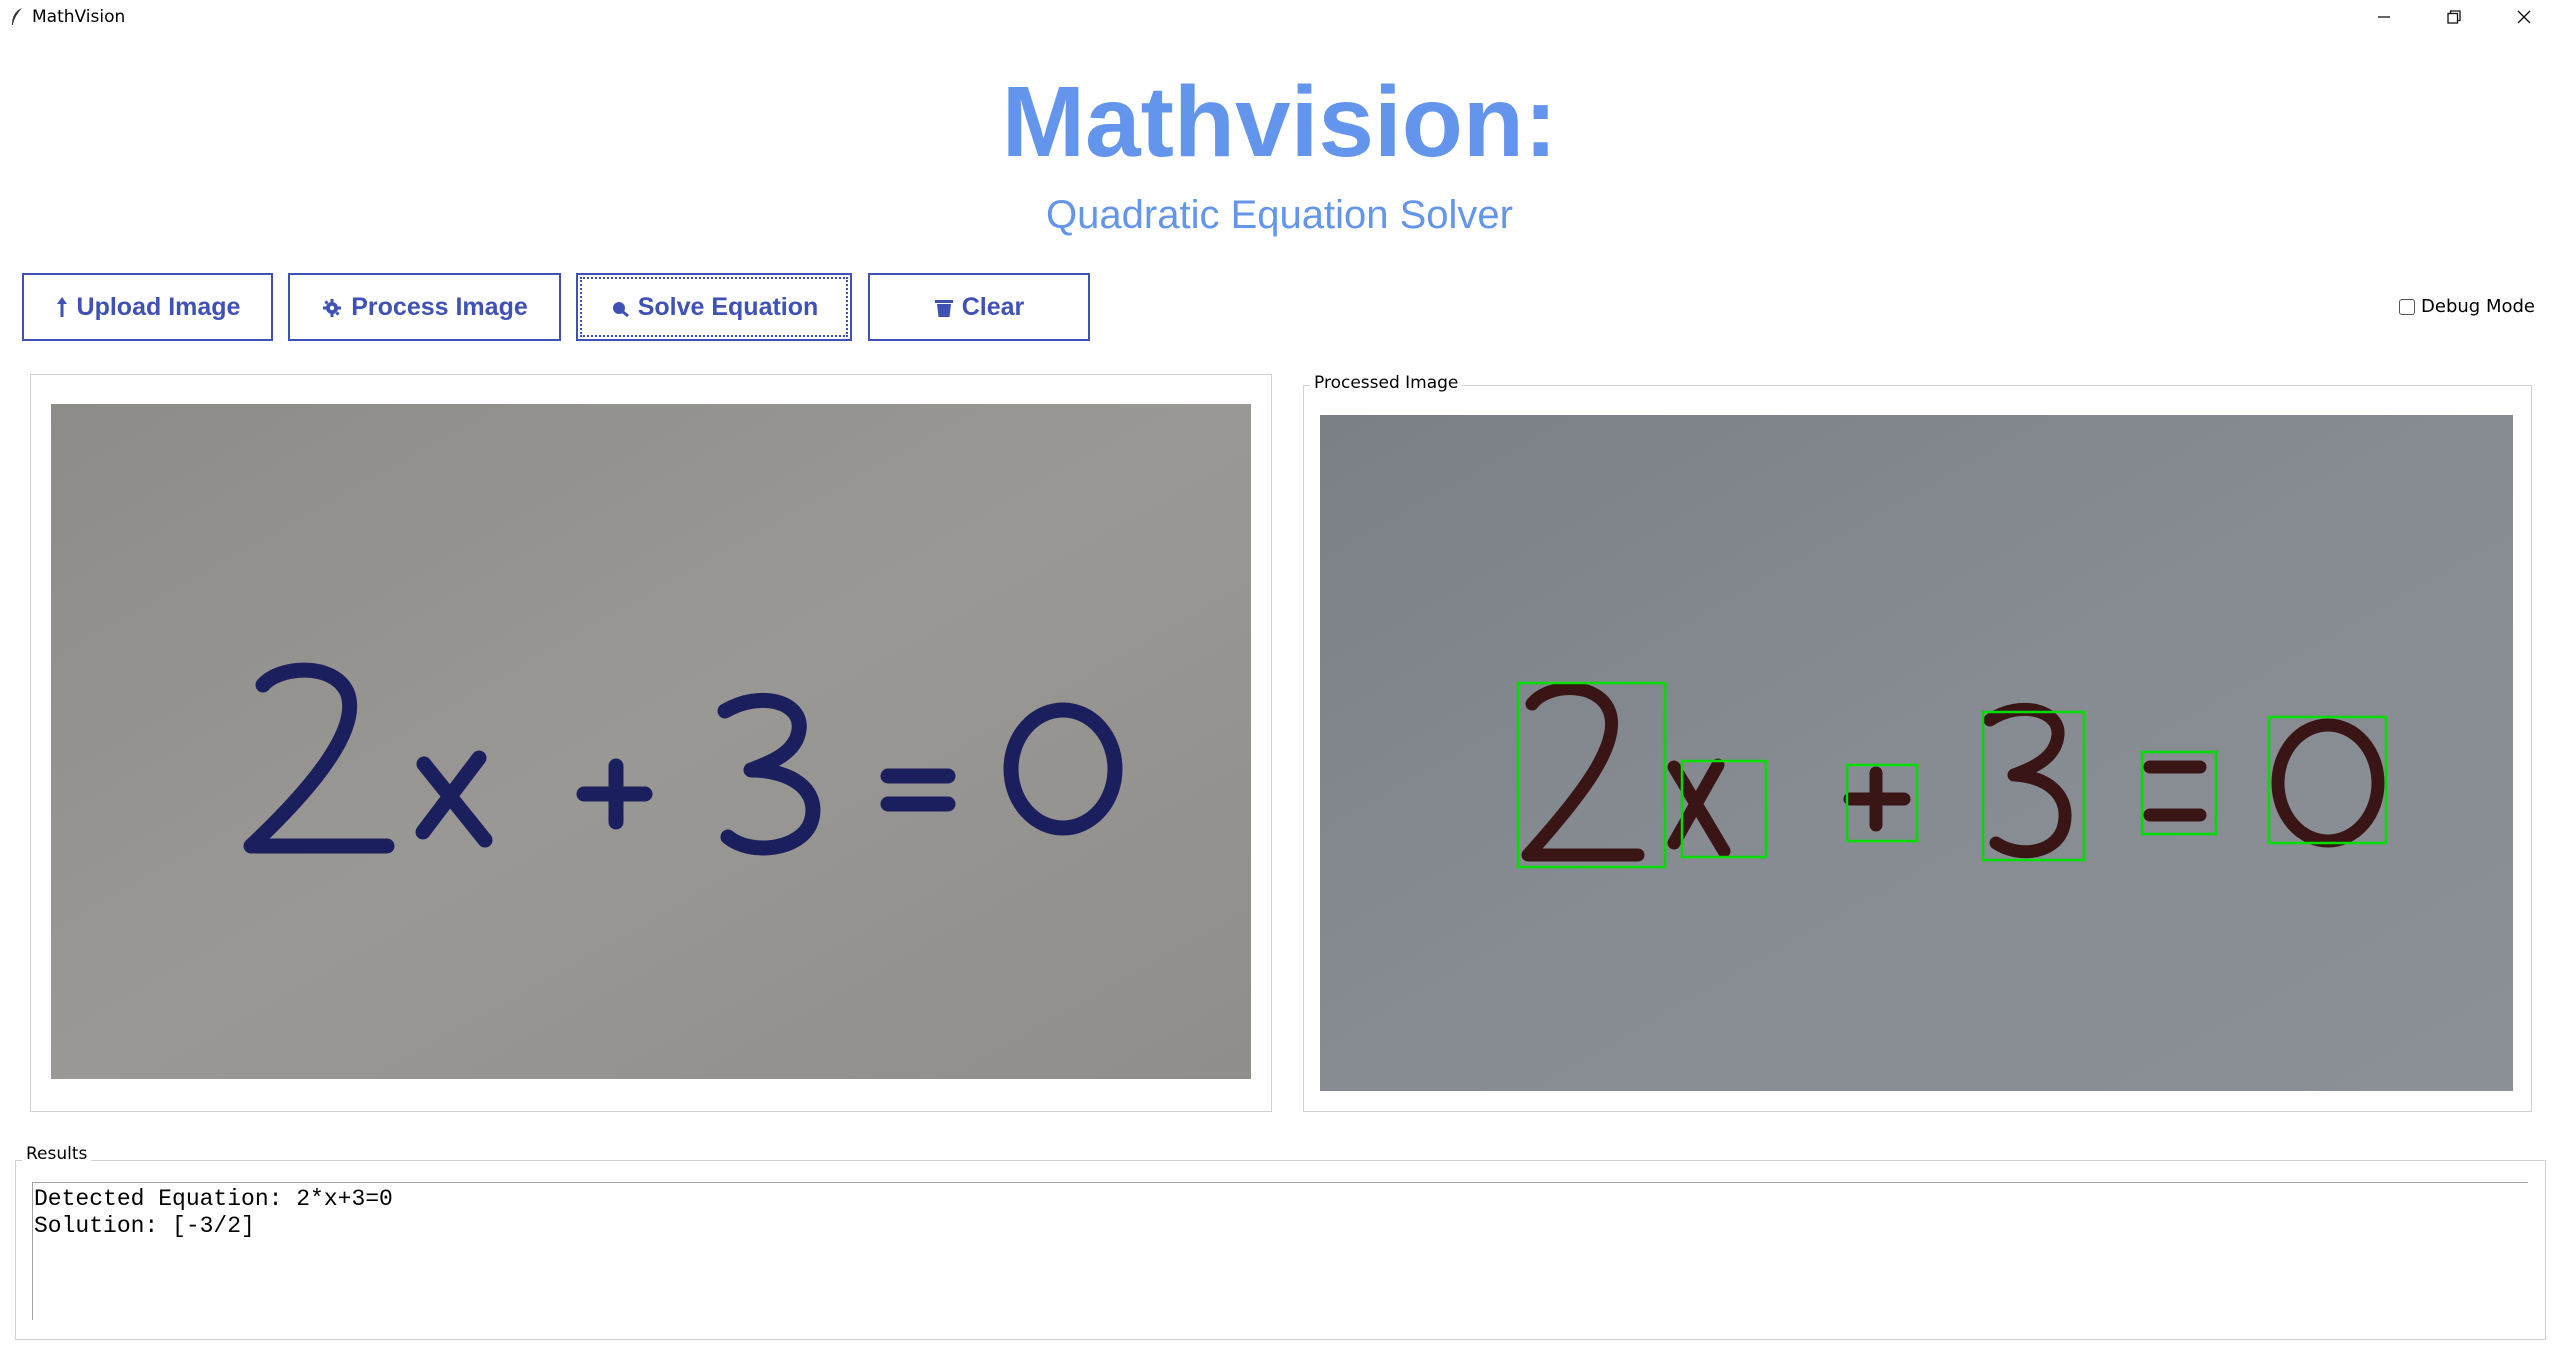 Image resolution: width=2559 pixels, height=1361 pixels. I want to click on trash-icon, so click(944, 307).